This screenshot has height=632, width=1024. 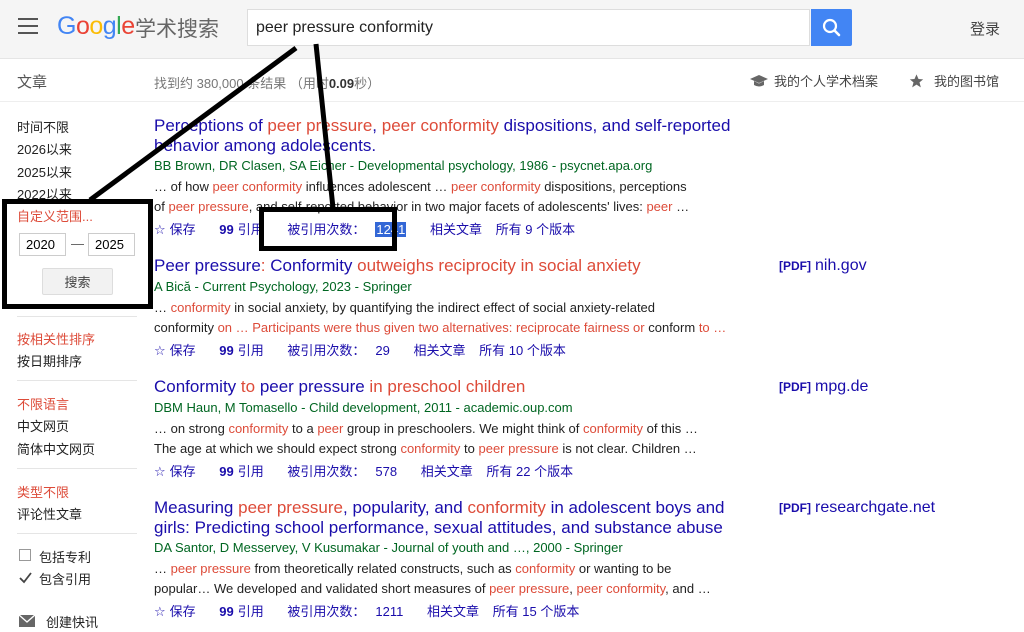 What do you see at coordinates (328, 229) in the screenshot?
I see `annotation-box-cited-by` at bounding box center [328, 229].